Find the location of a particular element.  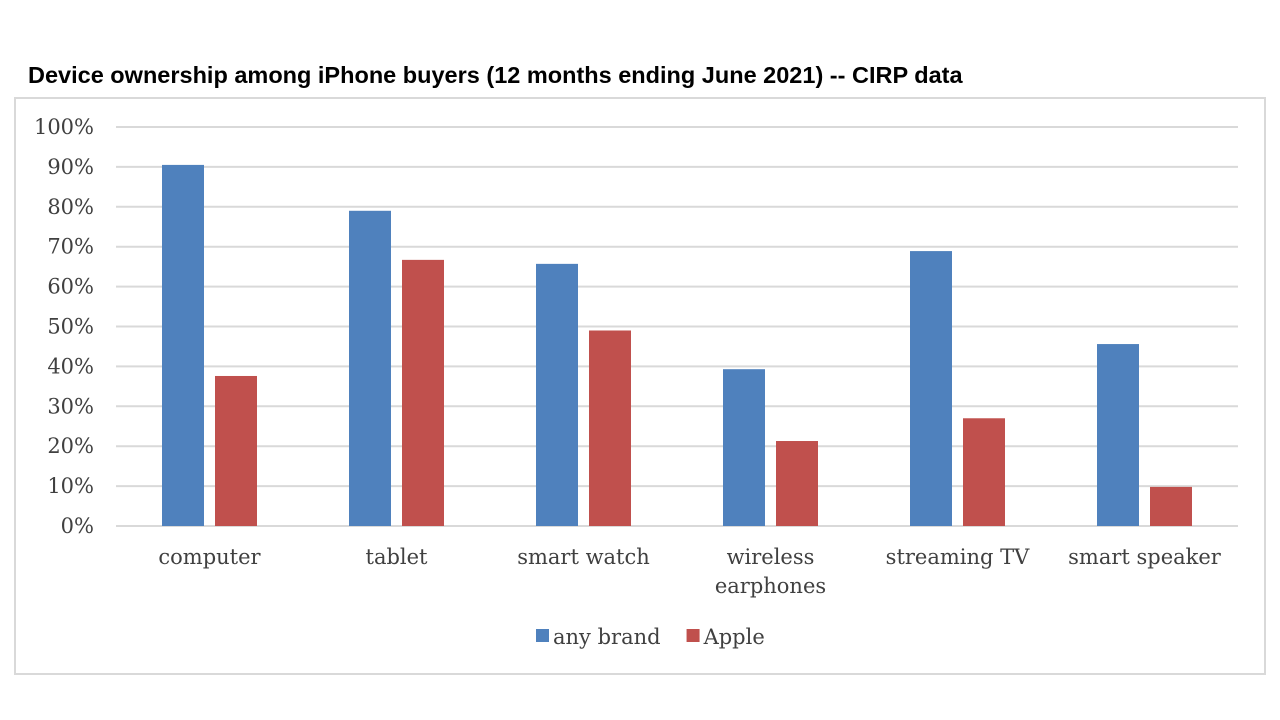

y-tick-label: 20% is located at coordinates (70, 446).